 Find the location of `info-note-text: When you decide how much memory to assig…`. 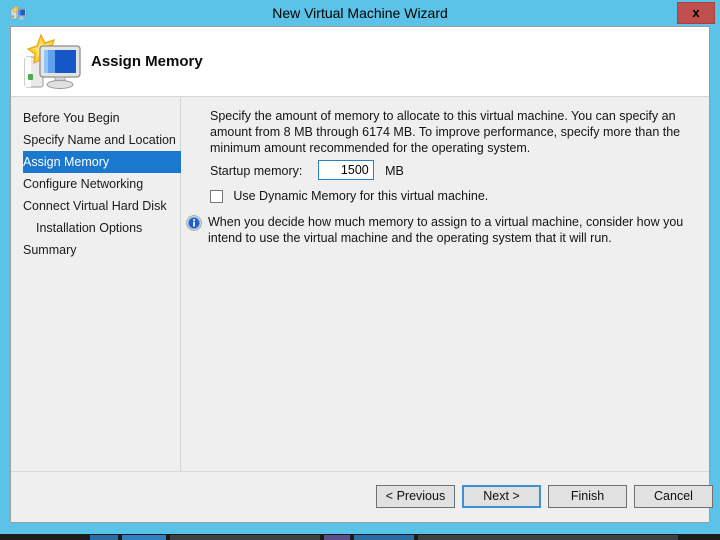

info-note-text: When you decide how much memory to assig… is located at coordinates (446, 230).